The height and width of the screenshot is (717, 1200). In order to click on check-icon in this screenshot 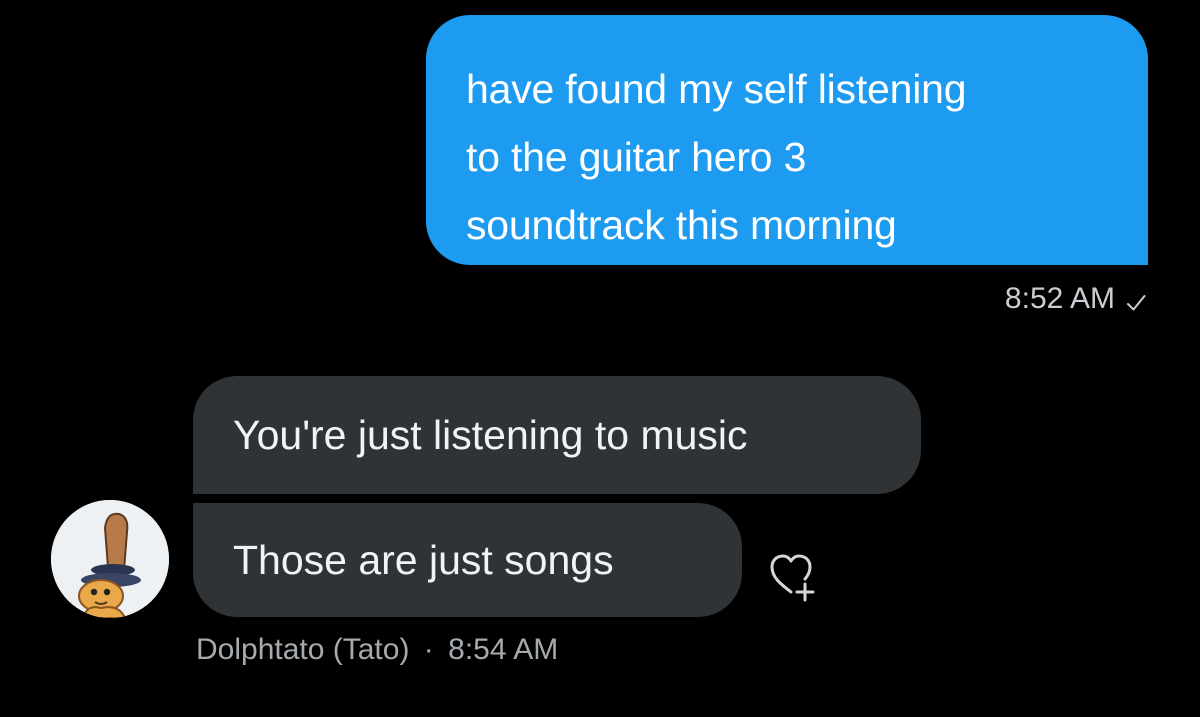, I will do `click(1136, 299)`.